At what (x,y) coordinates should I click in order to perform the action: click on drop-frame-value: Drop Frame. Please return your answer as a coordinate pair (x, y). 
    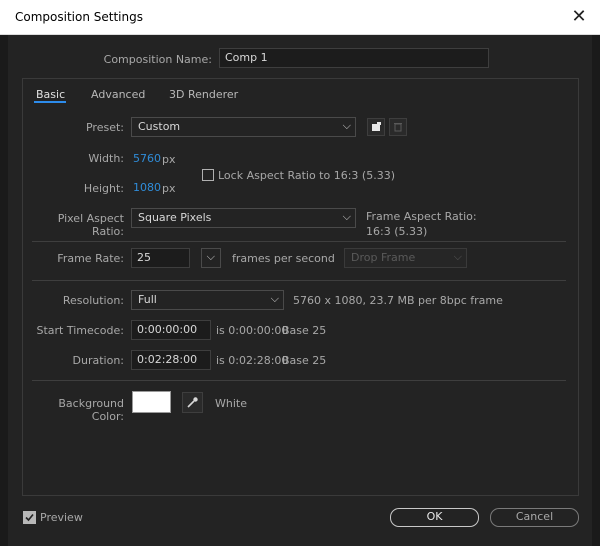
    Looking at the image, I should click on (383, 257).